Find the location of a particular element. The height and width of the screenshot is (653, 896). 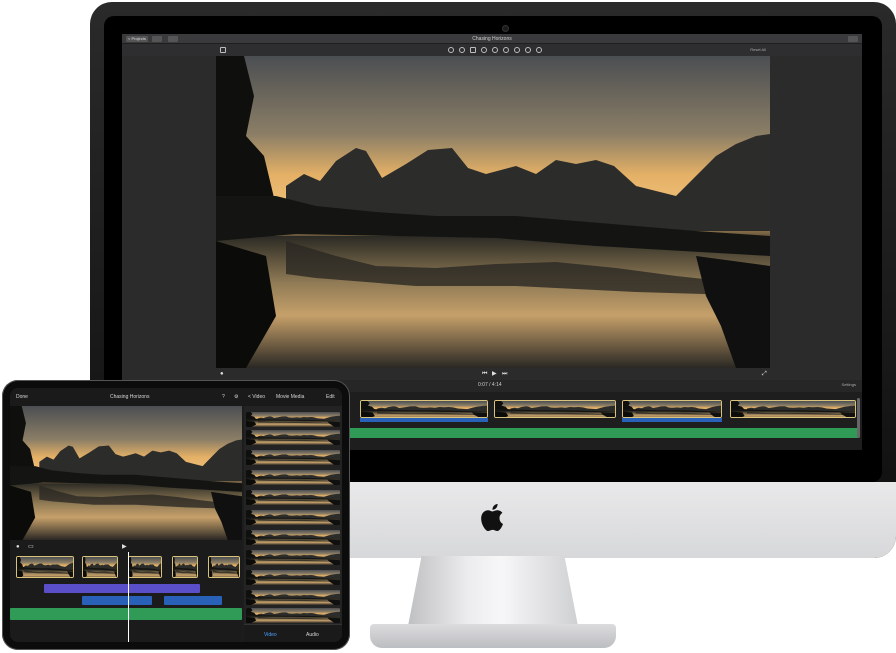

camera is located at coordinates (505, 28).